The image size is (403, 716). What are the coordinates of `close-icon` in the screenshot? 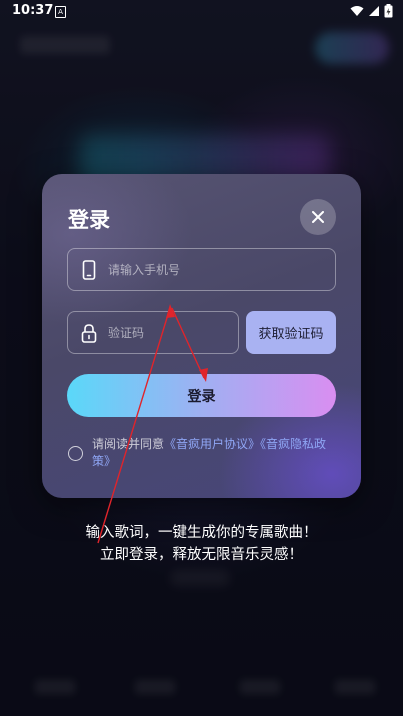 It's located at (318, 217).